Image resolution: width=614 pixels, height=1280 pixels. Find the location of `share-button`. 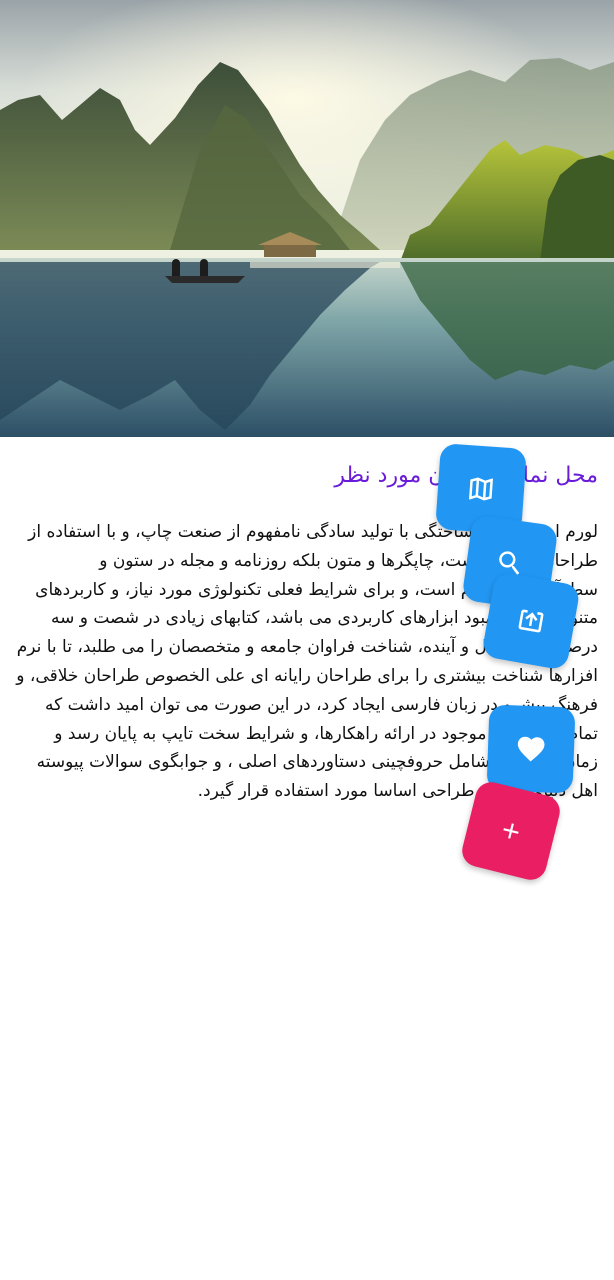

share-button is located at coordinates (531, 621).